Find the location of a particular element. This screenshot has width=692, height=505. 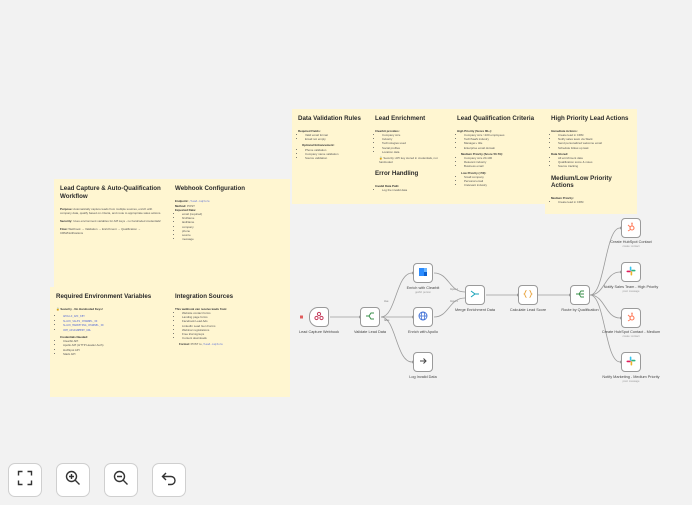

node-route-by-qualification is located at coordinates (580, 295).